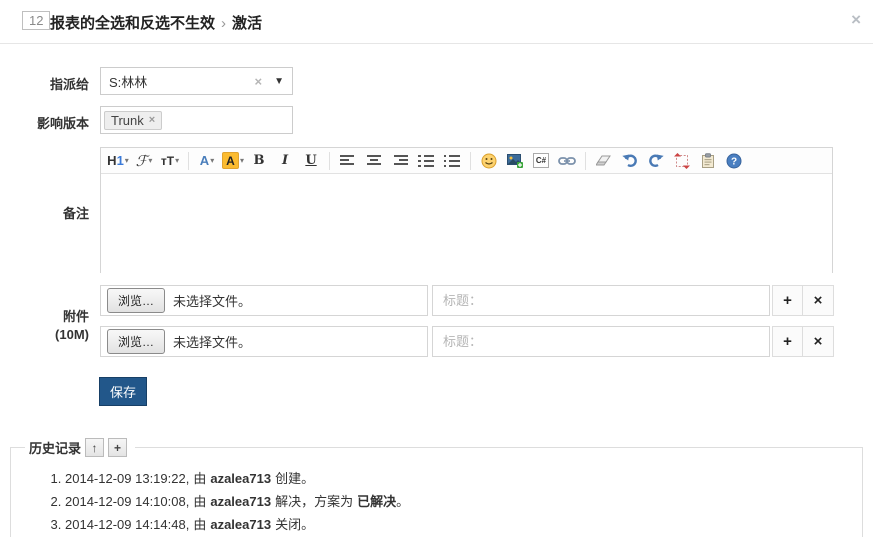 This screenshot has width=873, height=537. What do you see at coordinates (170, 161) in the screenshot?
I see `font-size-button: тT ▾` at bounding box center [170, 161].